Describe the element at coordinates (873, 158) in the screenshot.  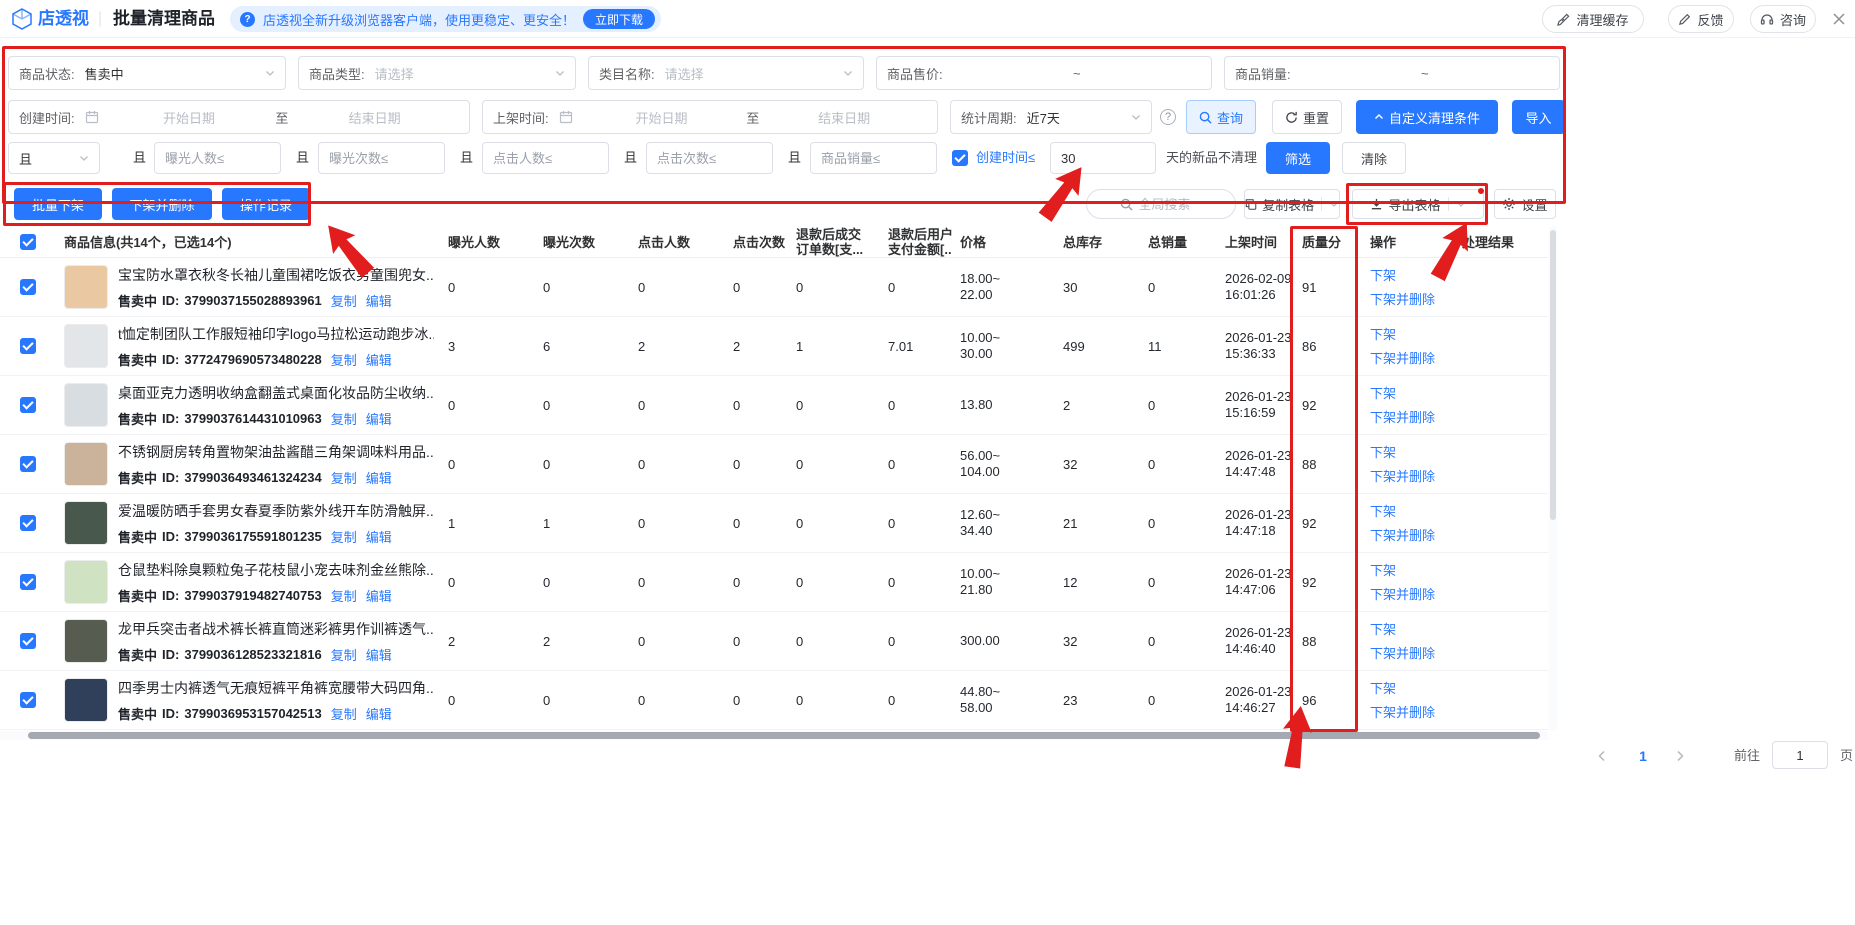
I see `product-sales-input` at that location.